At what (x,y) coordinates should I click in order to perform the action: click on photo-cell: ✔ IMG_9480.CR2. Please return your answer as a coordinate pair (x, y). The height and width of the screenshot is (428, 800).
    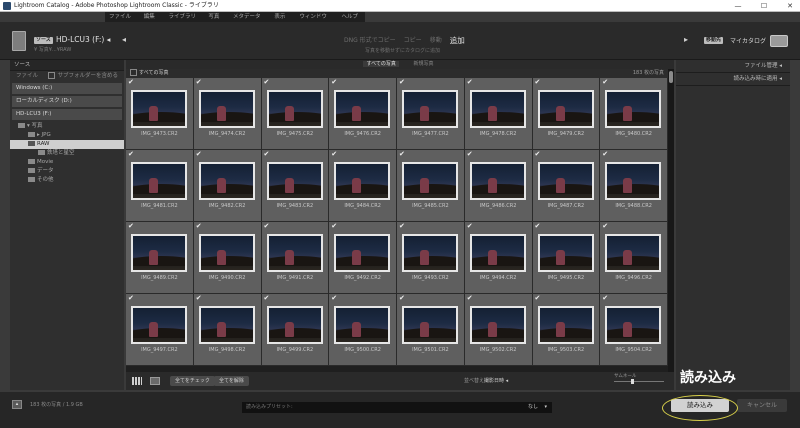
    Looking at the image, I should click on (634, 114).